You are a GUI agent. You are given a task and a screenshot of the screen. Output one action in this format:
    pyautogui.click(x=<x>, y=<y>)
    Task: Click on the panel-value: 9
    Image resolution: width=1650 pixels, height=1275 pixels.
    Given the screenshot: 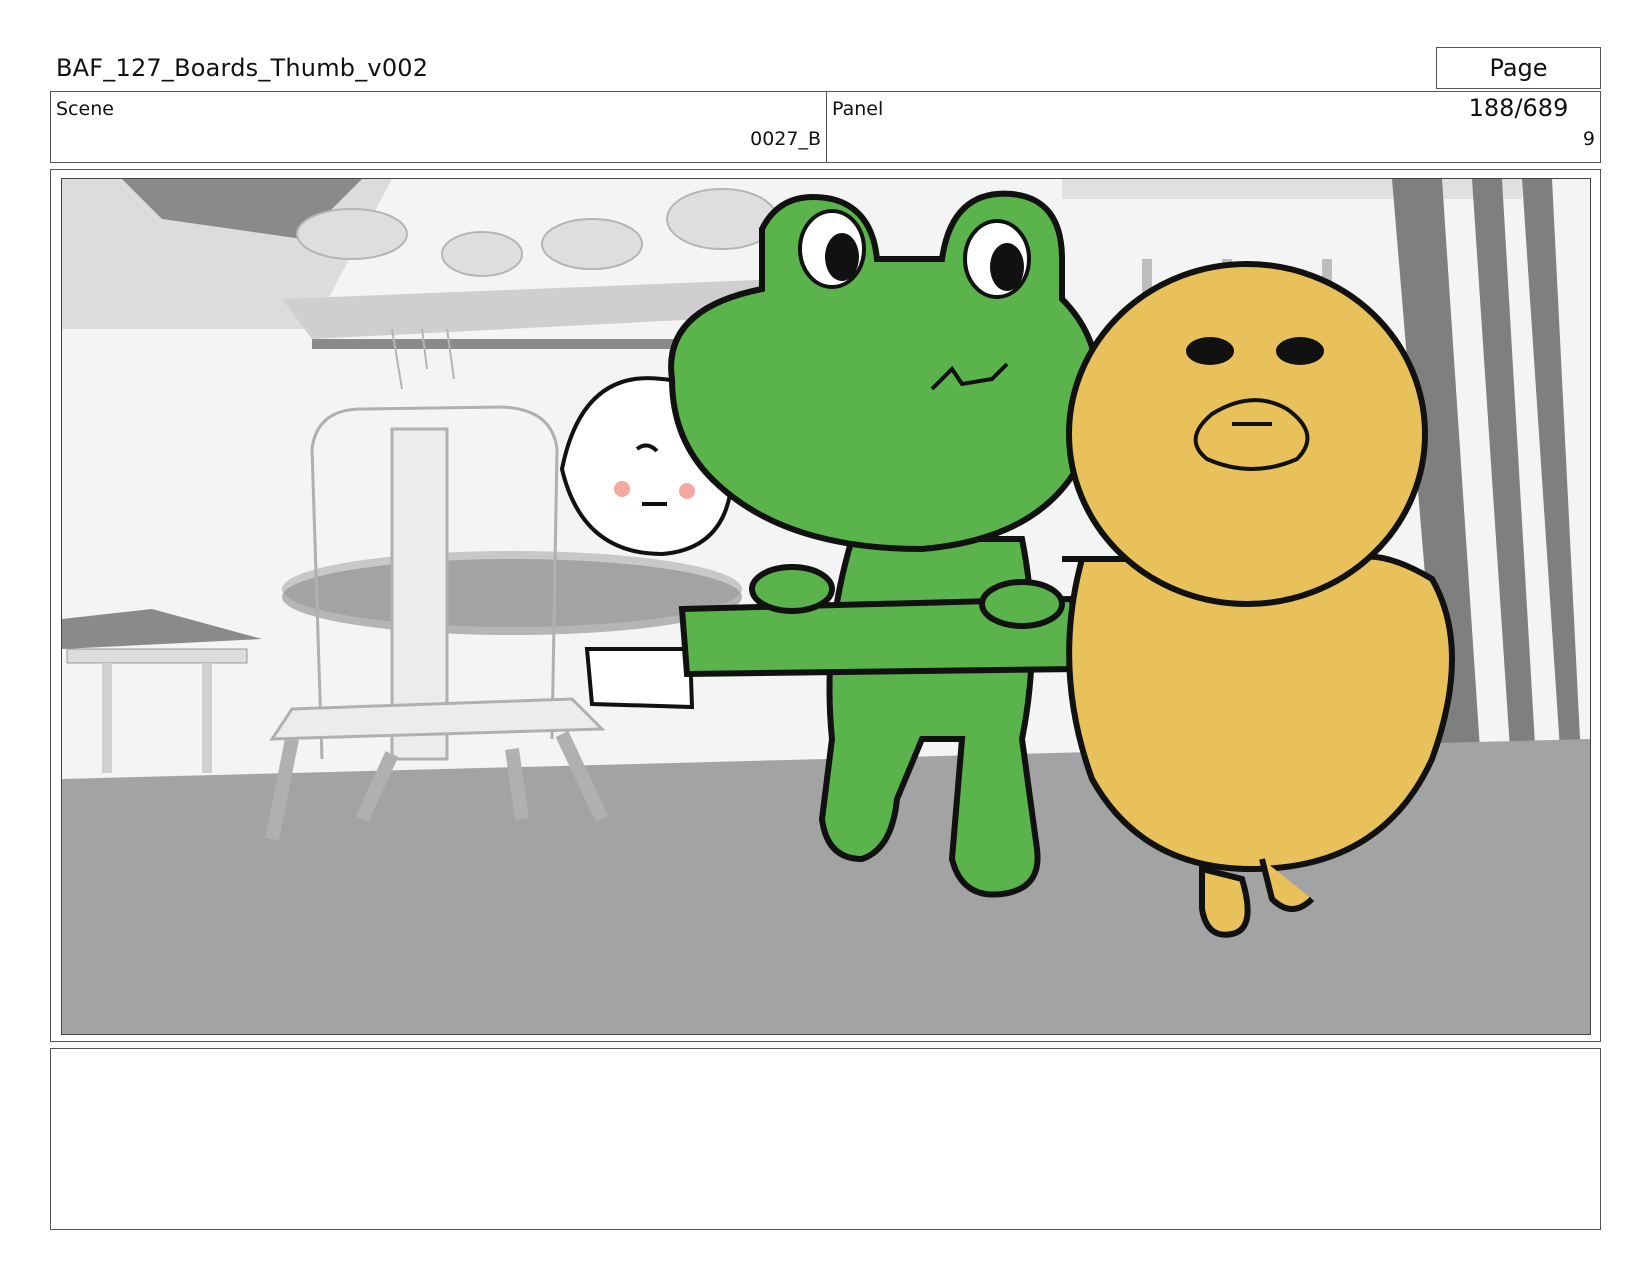 What is the action you would take?
    pyautogui.click(x=1588, y=139)
    